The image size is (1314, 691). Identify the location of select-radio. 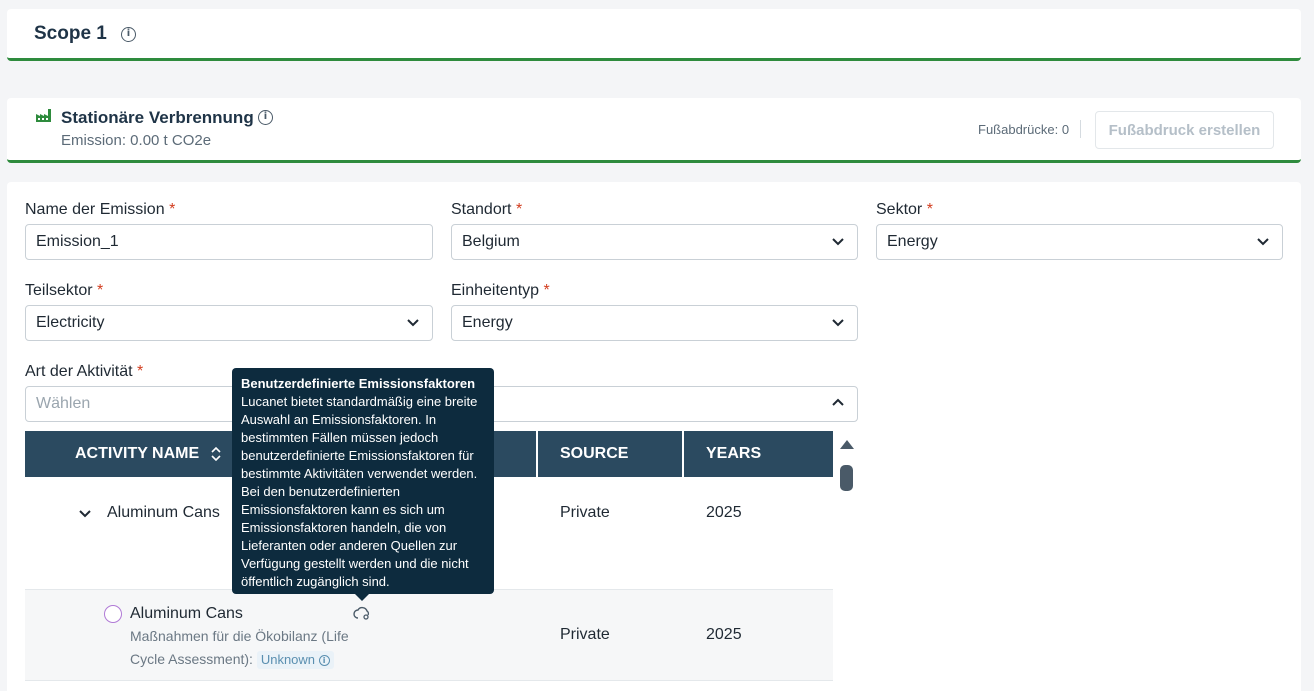
(113, 614).